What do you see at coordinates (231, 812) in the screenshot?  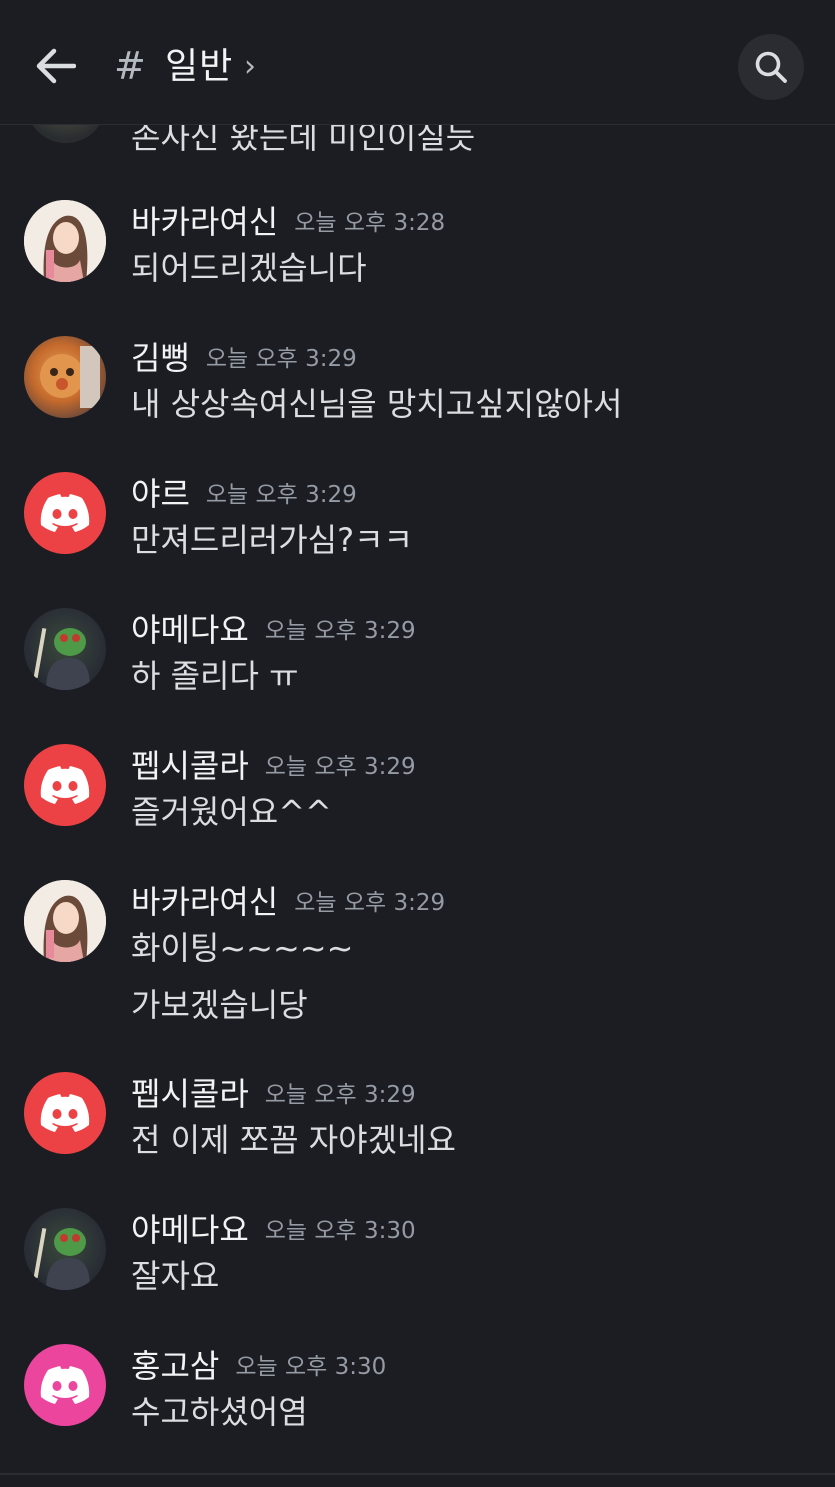 I see `message-text: 즐거웠어요^^` at bounding box center [231, 812].